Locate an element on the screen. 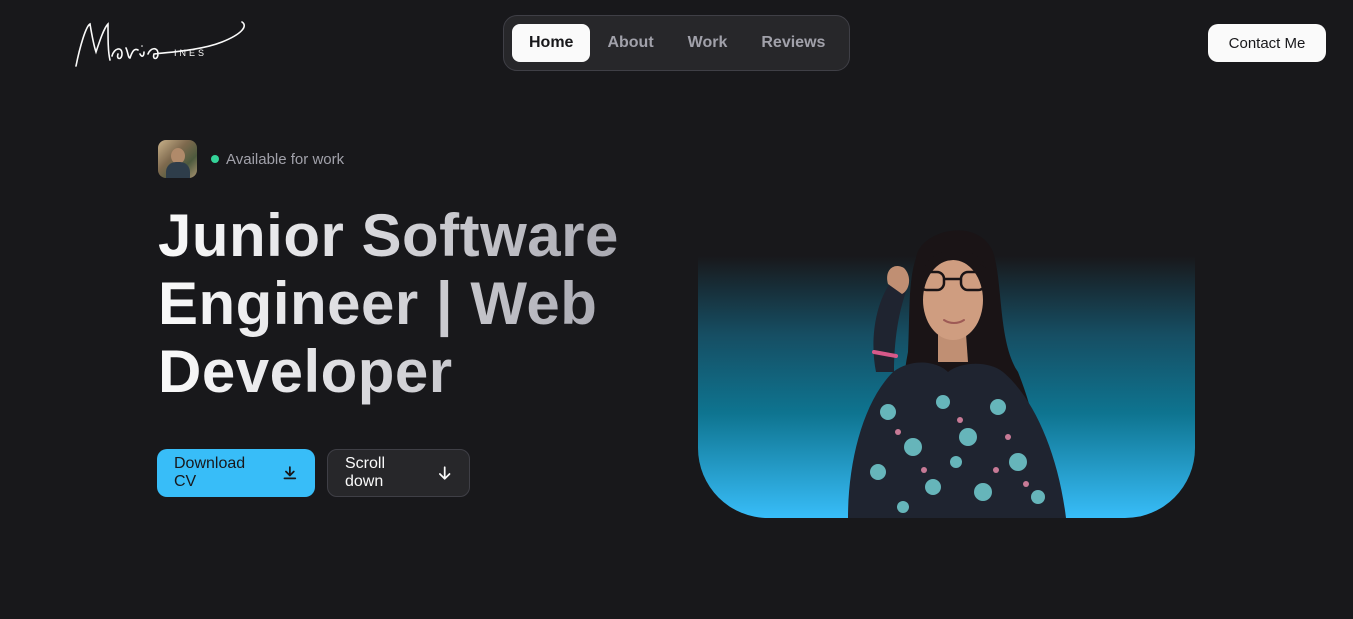  download-cv-button: Download CV is located at coordinates (236, 473).